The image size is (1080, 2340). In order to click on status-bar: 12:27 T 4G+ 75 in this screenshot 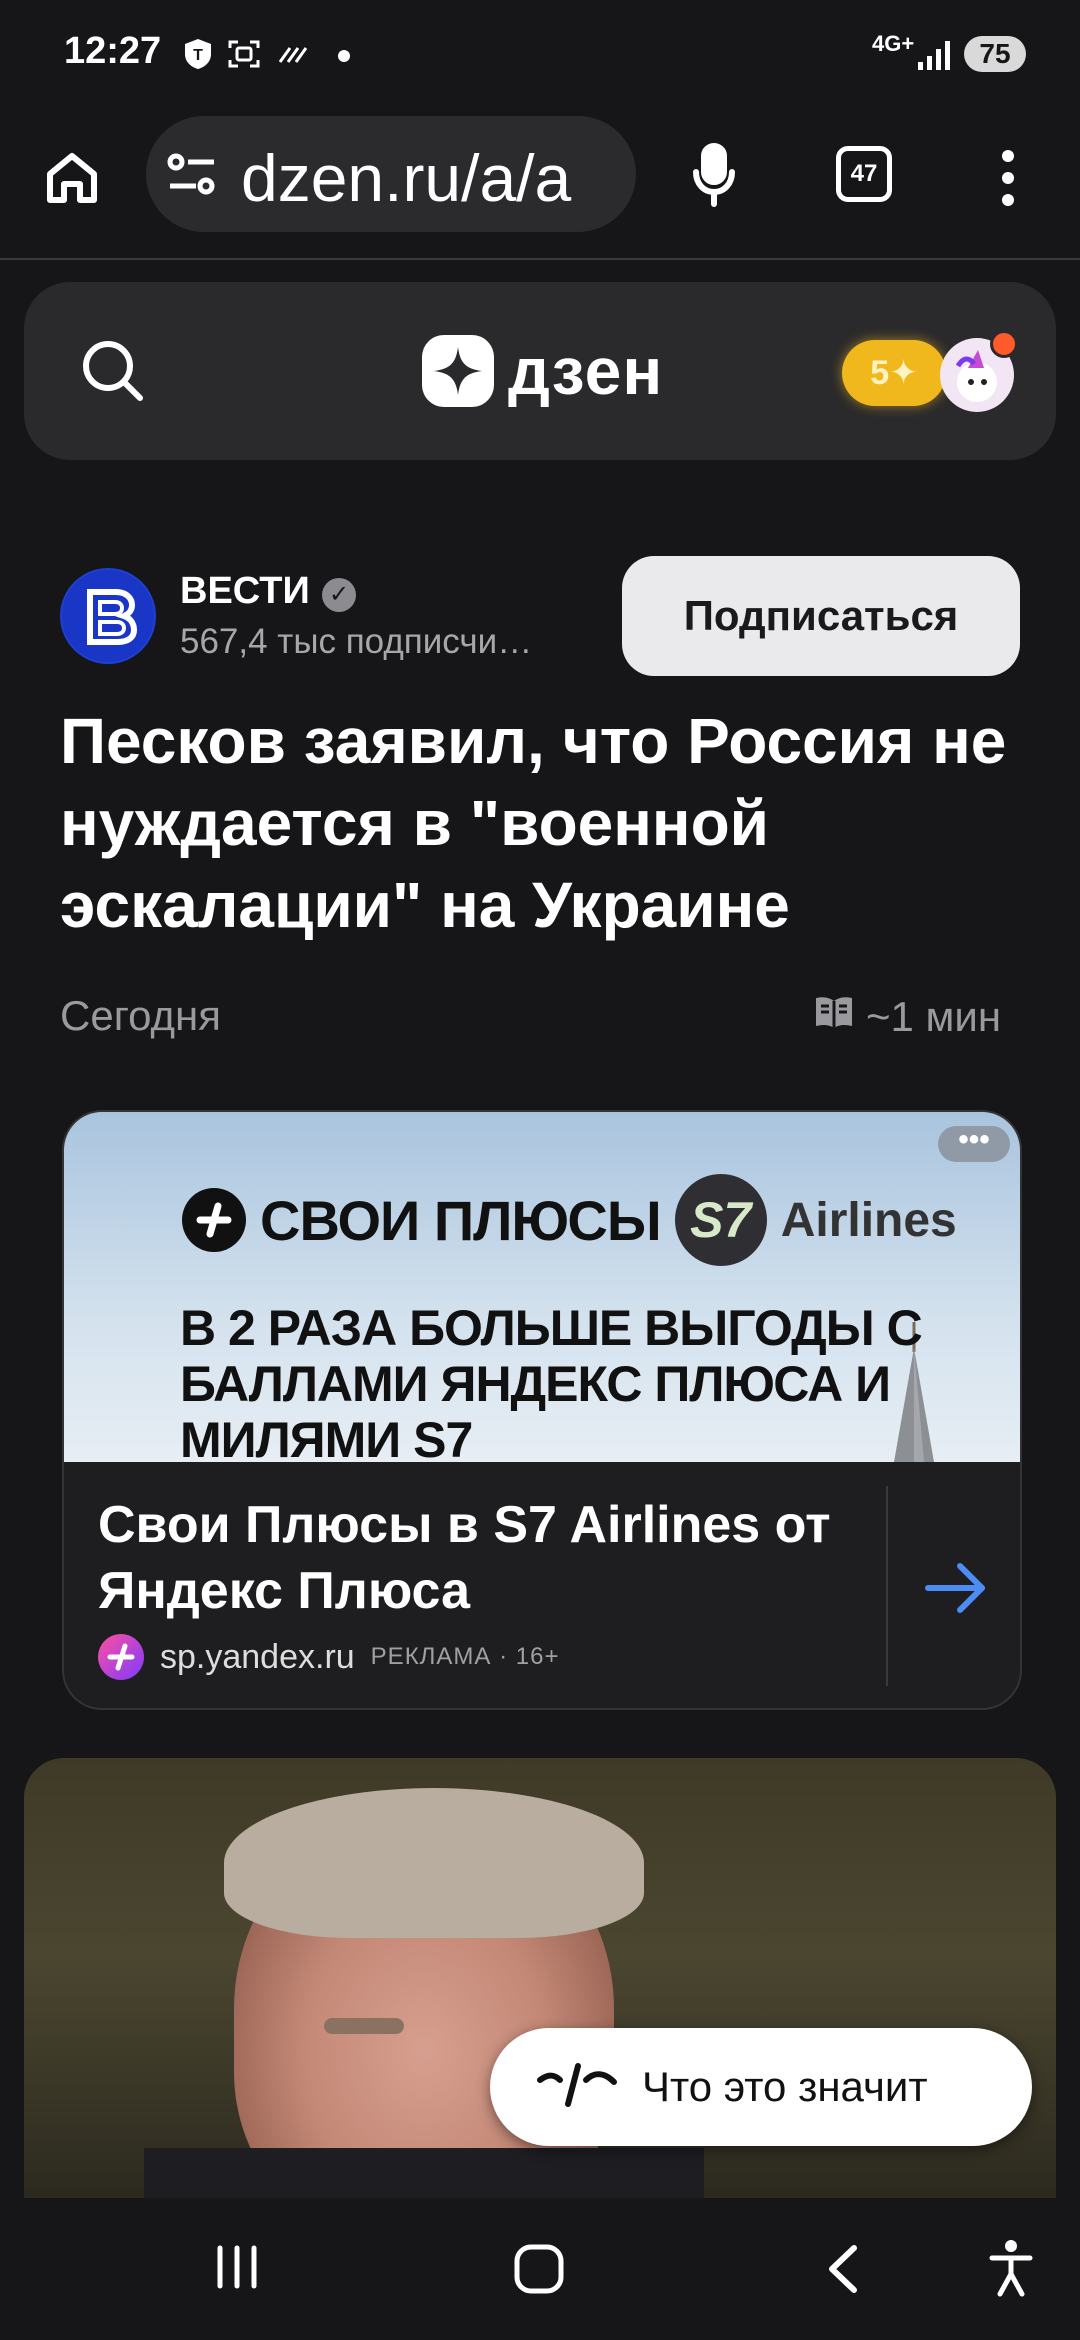, I will do `click(540, 54)`.